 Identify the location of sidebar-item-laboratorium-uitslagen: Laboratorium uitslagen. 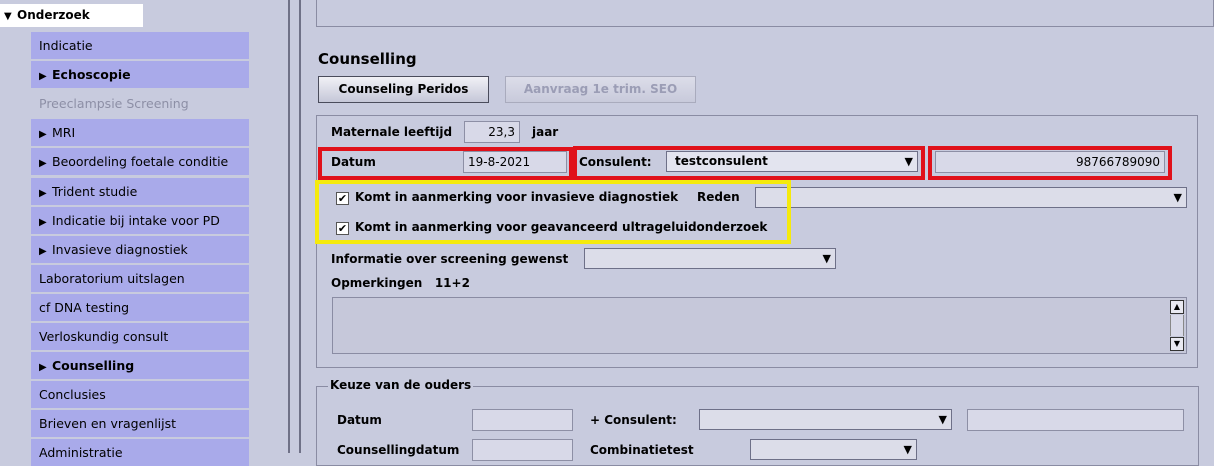
(140, 278).